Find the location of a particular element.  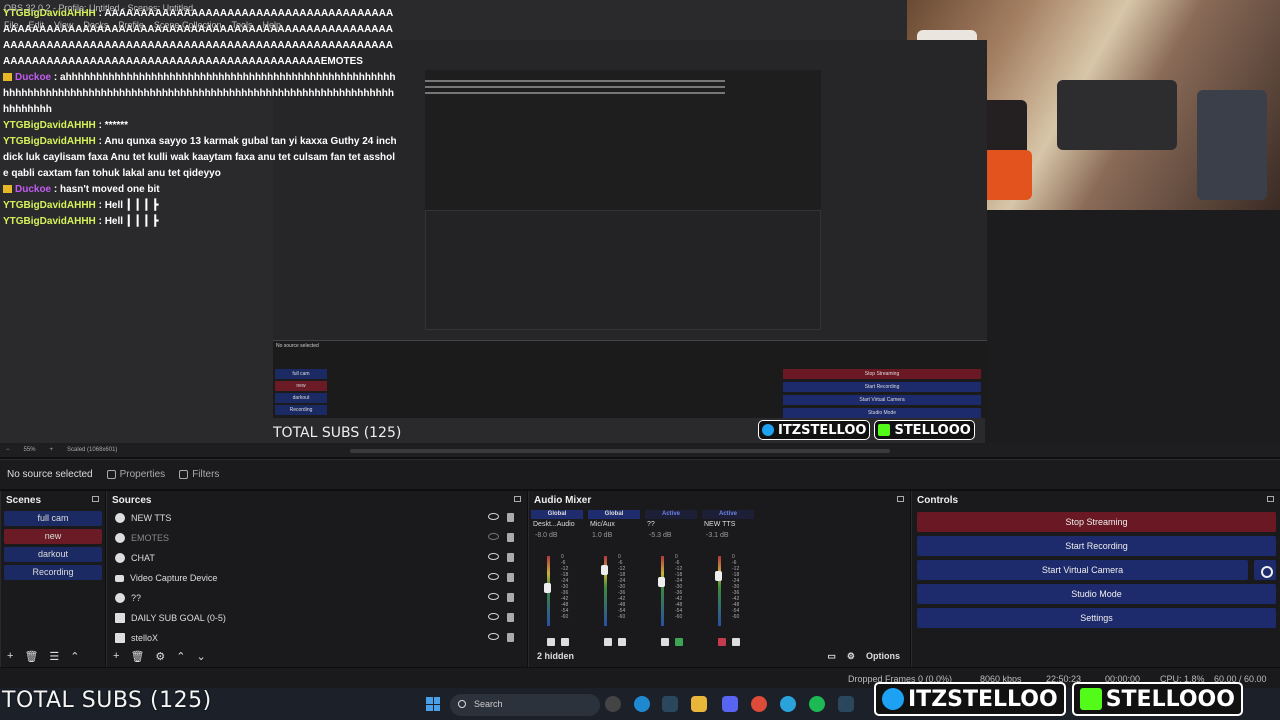

mixer-channel-name: Deskt...Audio is located at coordinates (557, 525).